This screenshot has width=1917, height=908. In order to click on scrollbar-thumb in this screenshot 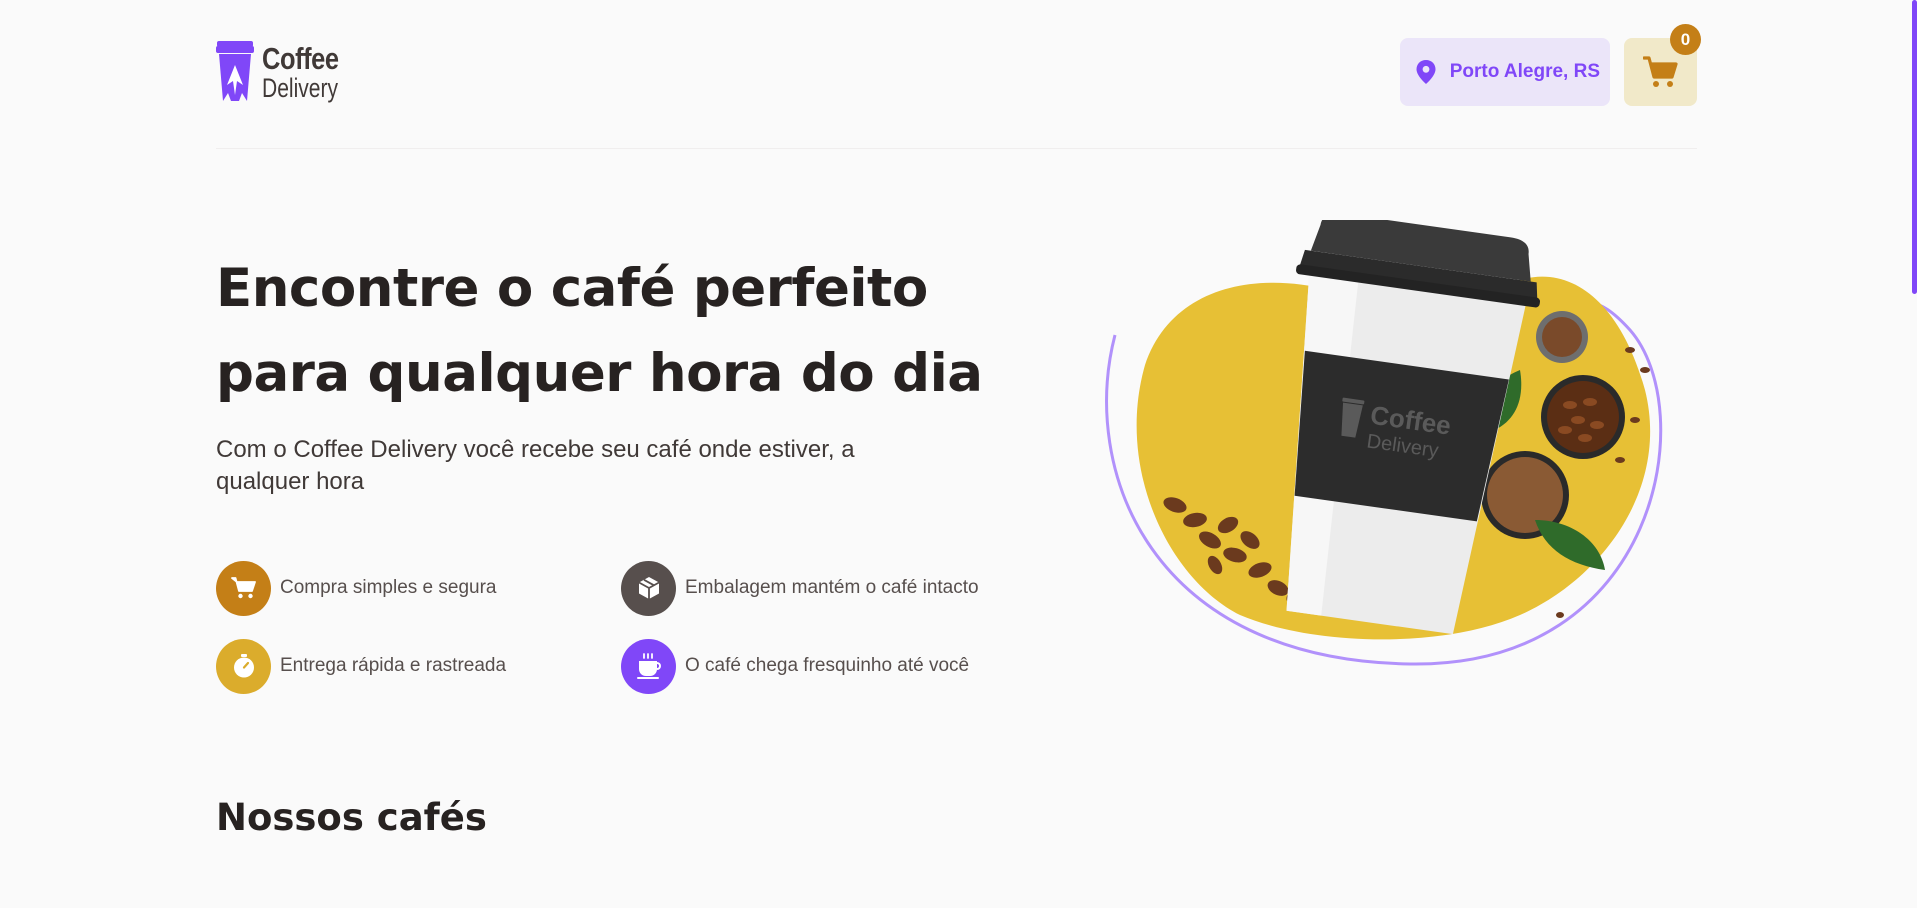, I will do `click(1914, 147)`.